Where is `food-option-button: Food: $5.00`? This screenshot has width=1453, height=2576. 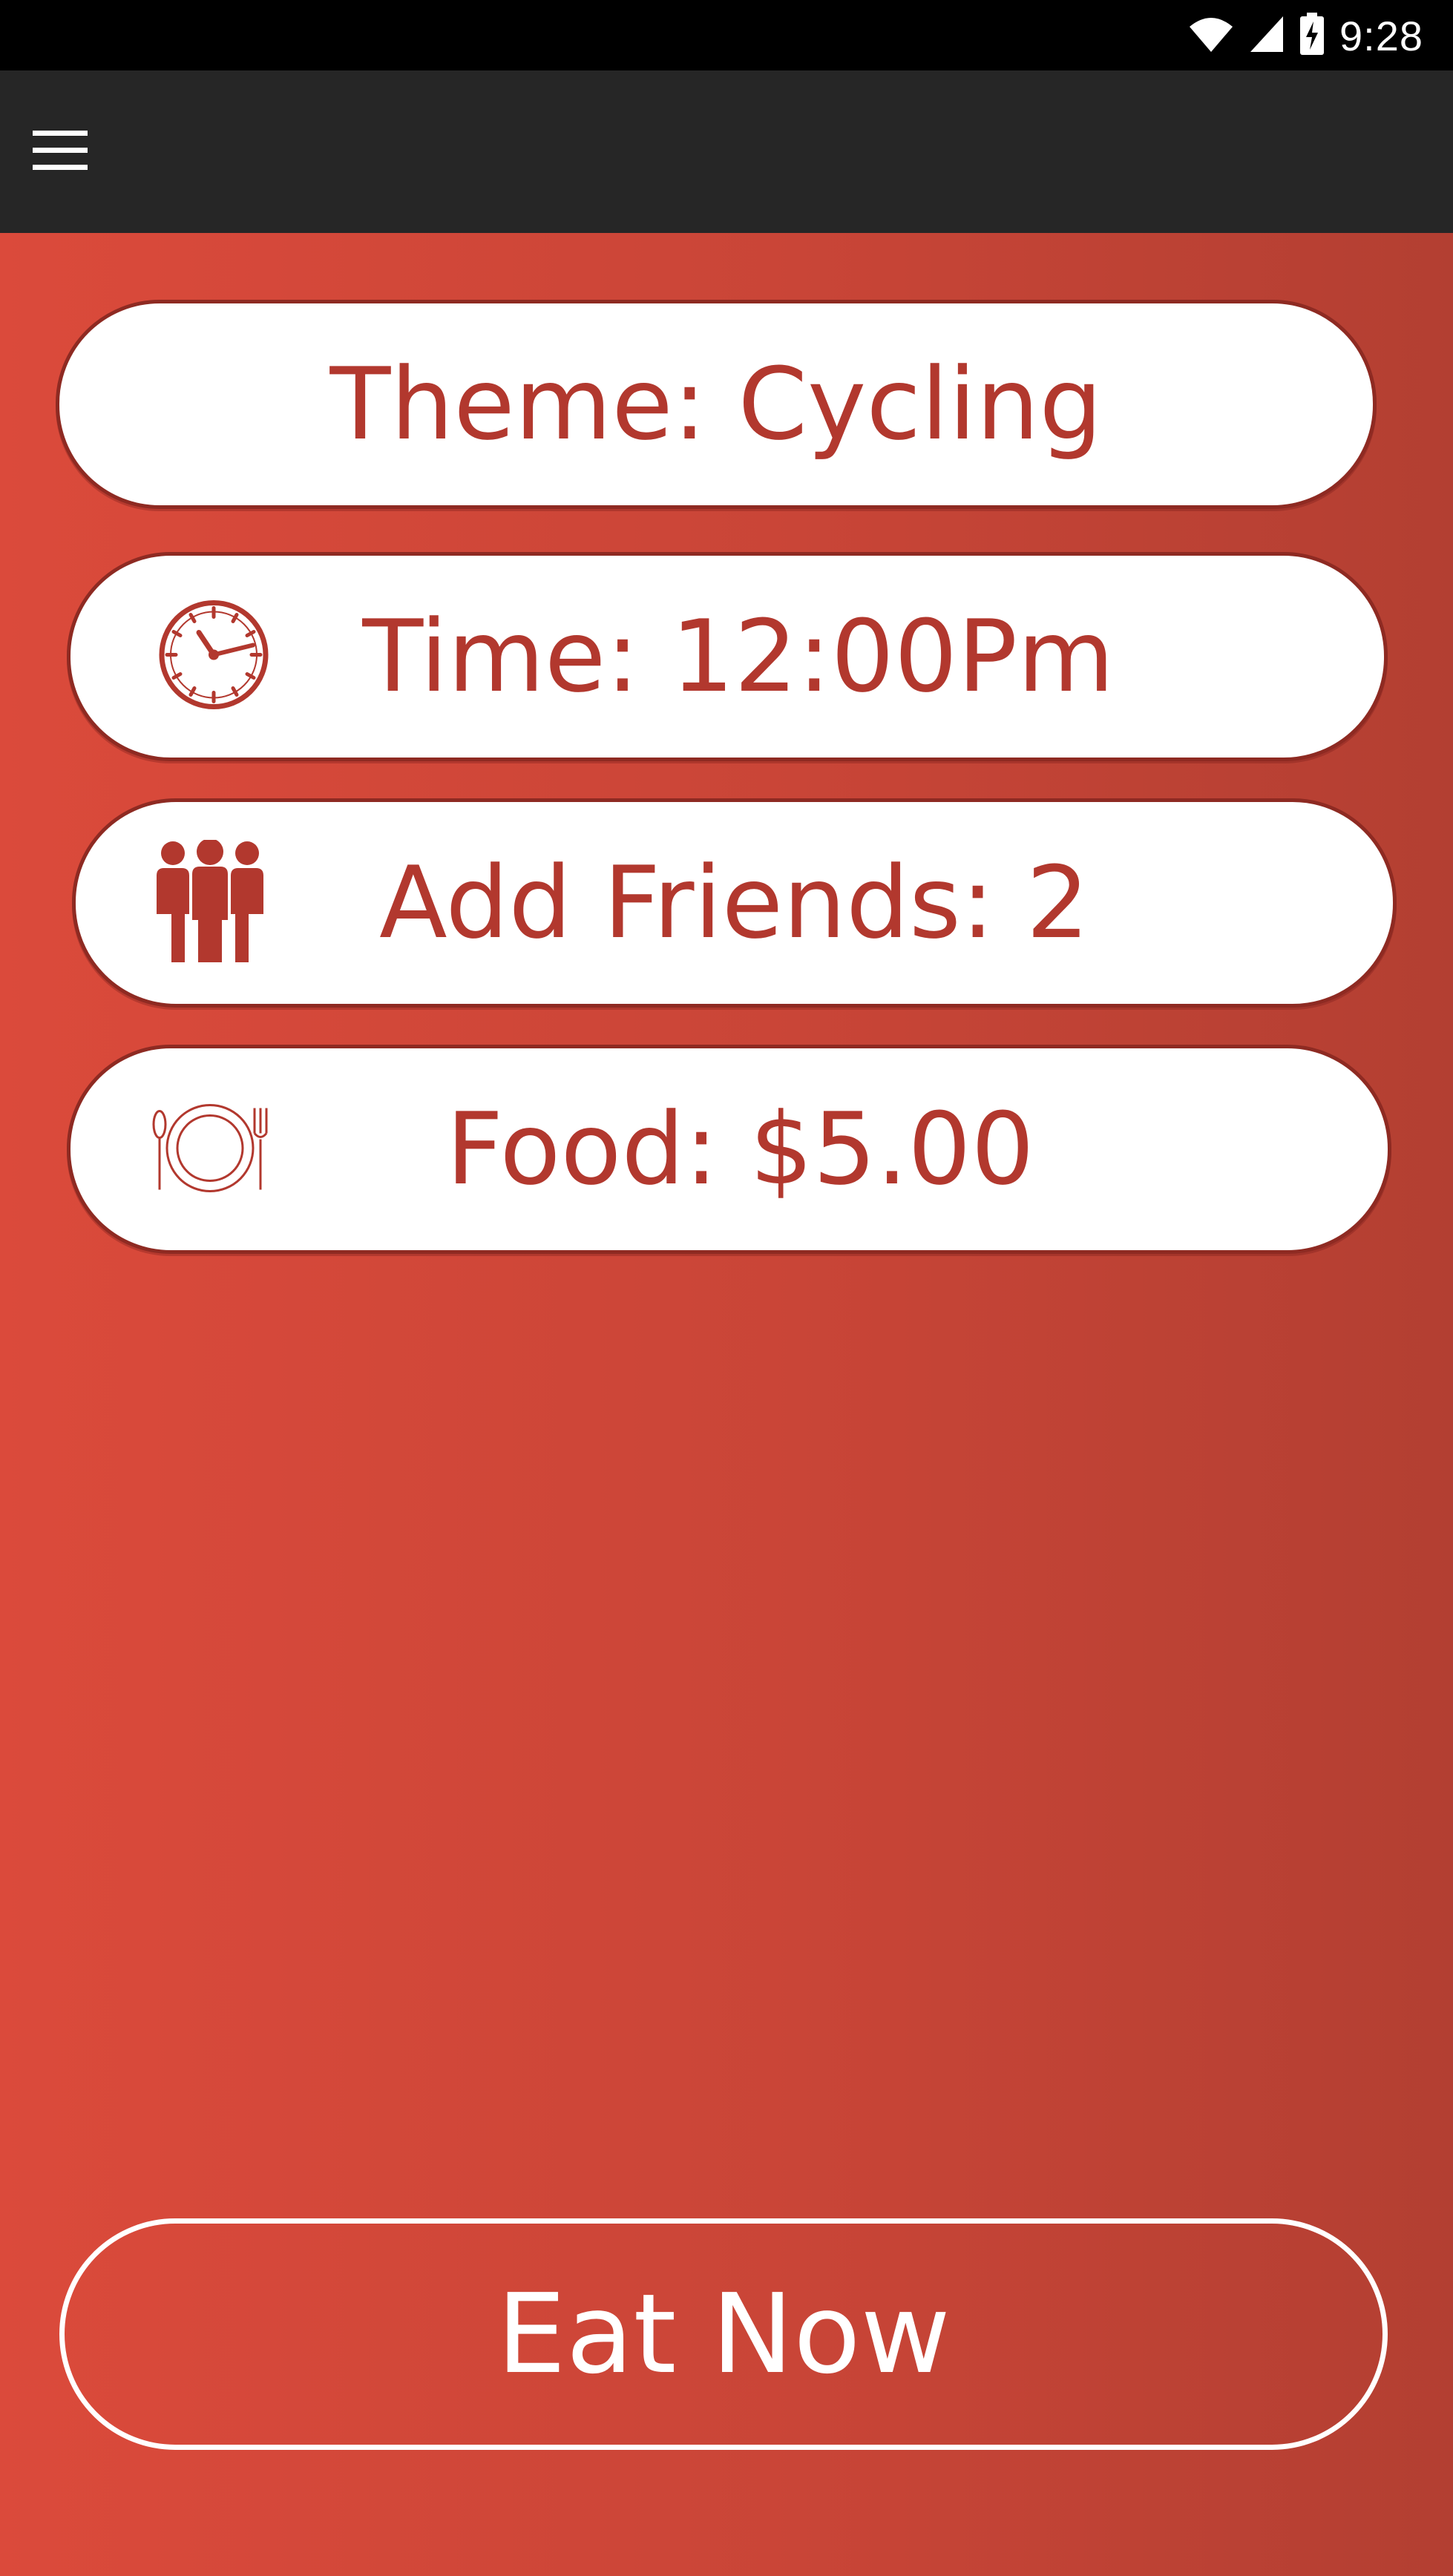
food-option-button: Food: $5.00 is located at coordinates (729, 1149).